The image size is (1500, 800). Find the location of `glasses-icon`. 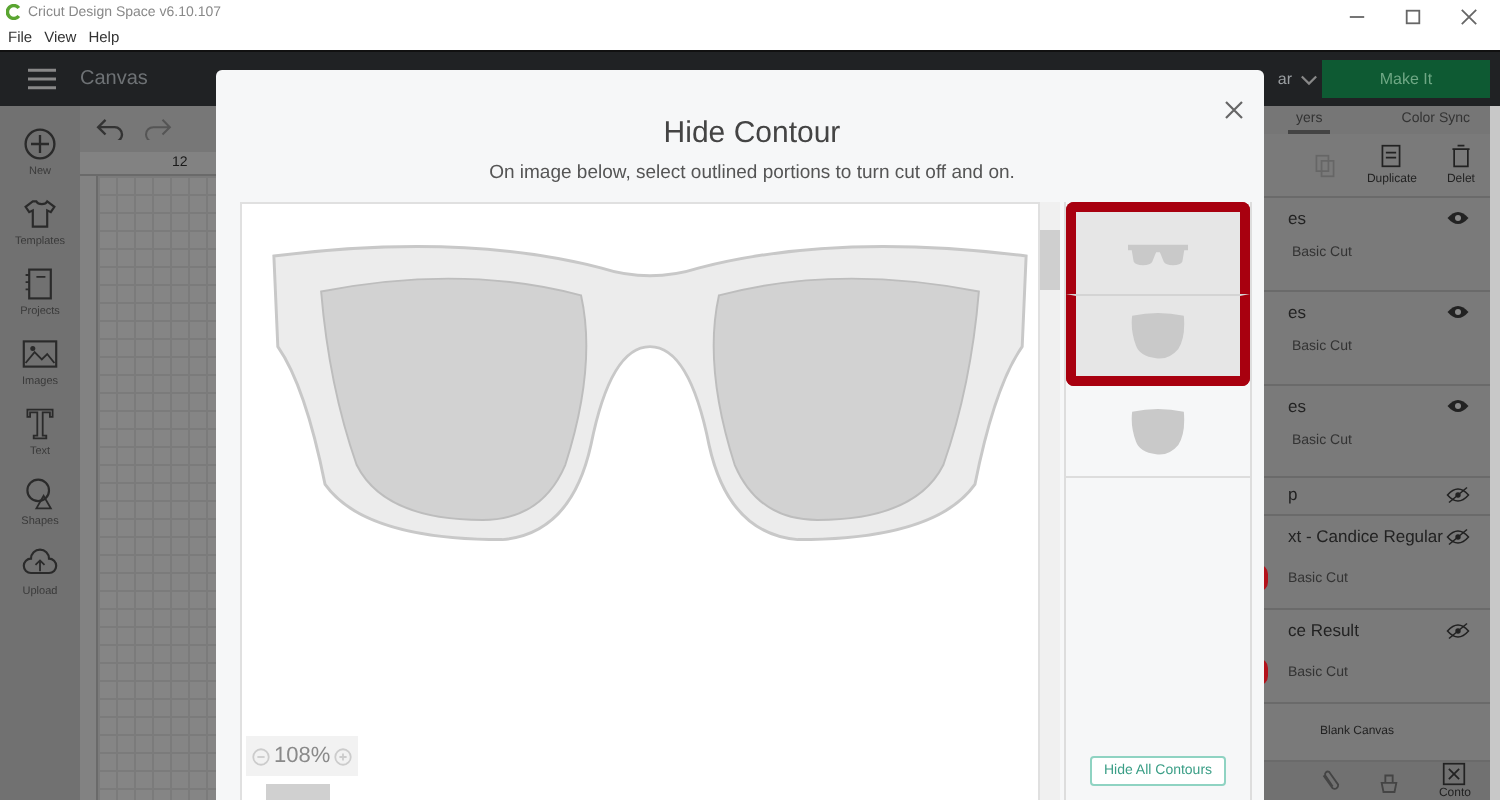

glasses-icon is located at coordinates (1158, 253).